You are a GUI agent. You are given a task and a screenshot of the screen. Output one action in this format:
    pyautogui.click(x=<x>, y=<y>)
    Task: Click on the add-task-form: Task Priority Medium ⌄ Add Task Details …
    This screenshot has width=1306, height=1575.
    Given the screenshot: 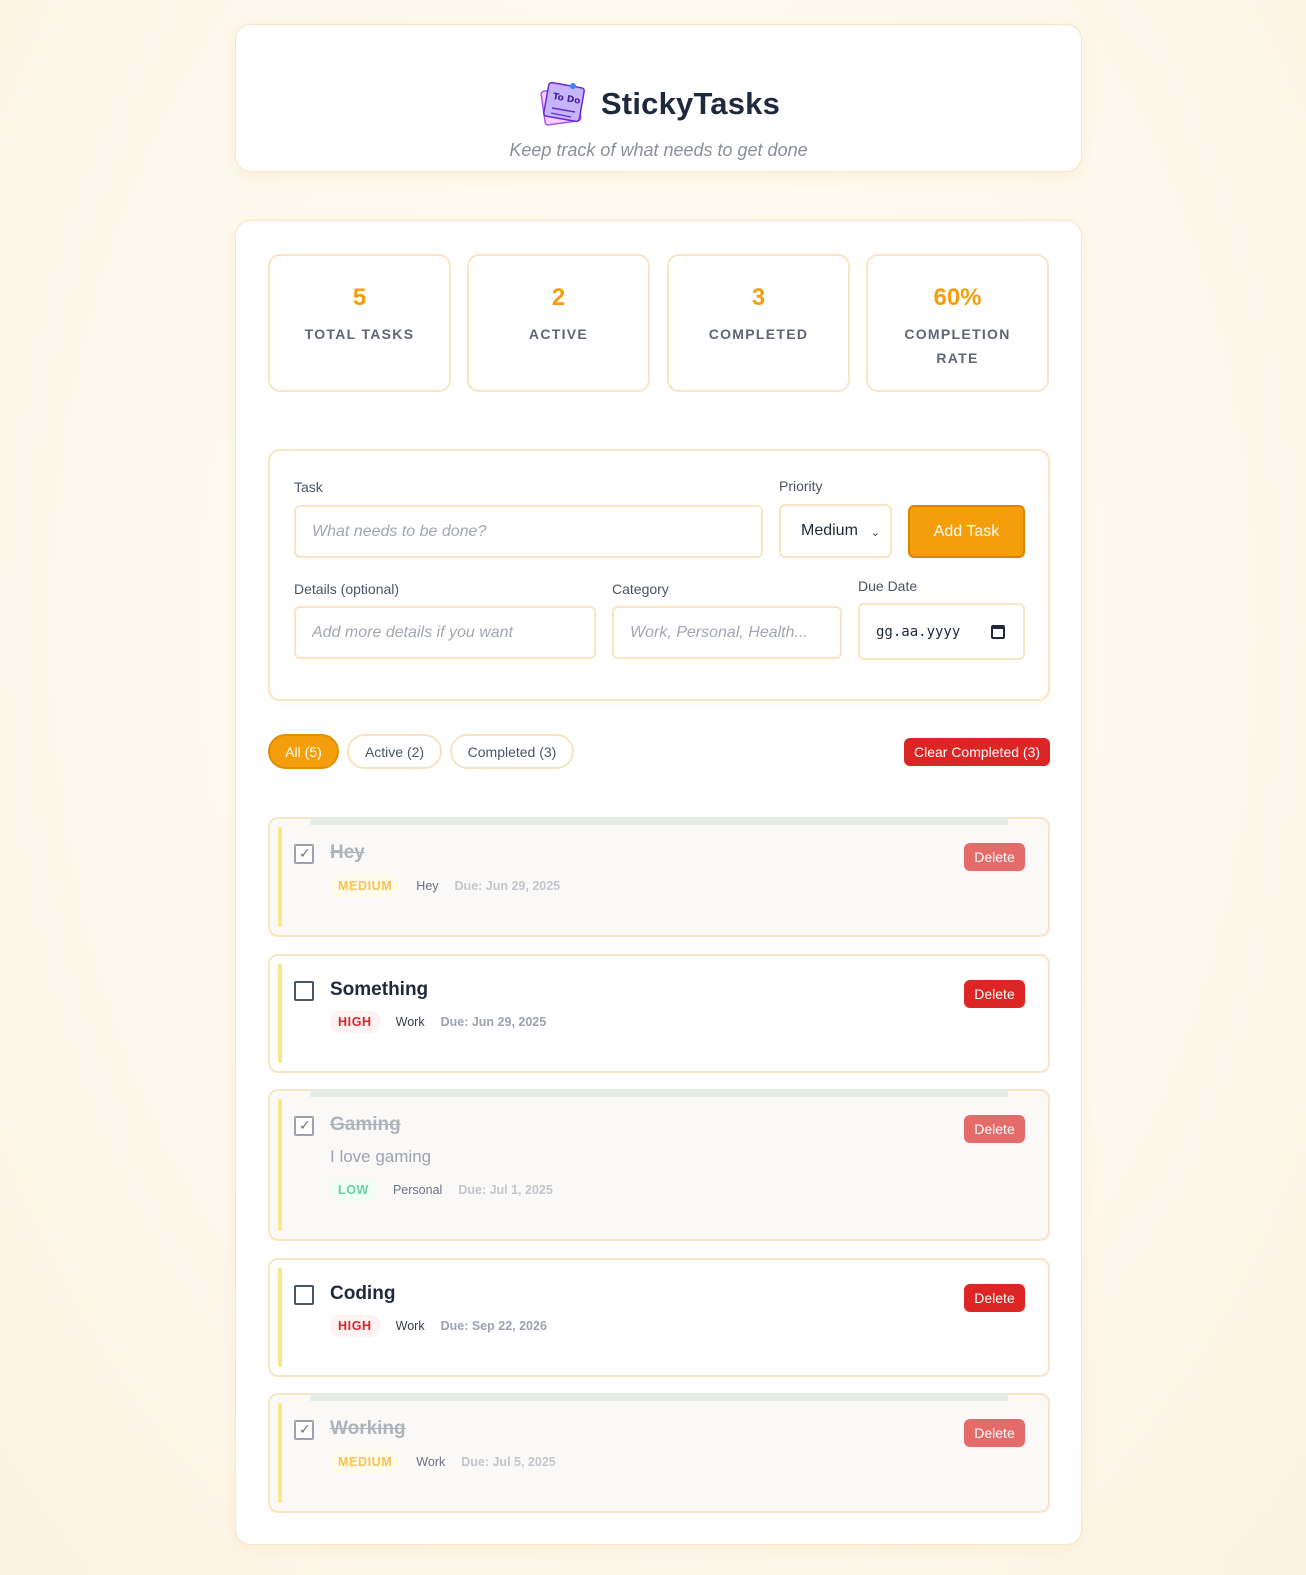 What is the action you would take?
    pyautogui.click(x=659, y=575)
    